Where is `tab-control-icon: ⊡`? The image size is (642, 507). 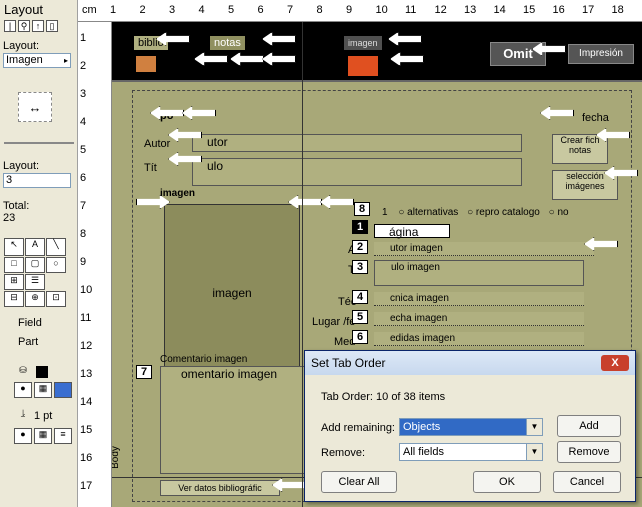 tab-control-icon: ⊡ is located at coordinates (56, 299).